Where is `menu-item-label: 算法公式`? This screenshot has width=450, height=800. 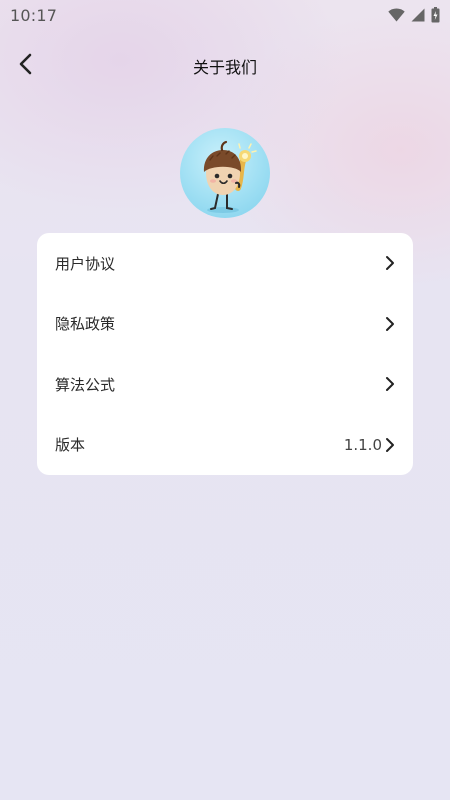 menu-item-label: 算法公式 is located at coordinates (85, 384).